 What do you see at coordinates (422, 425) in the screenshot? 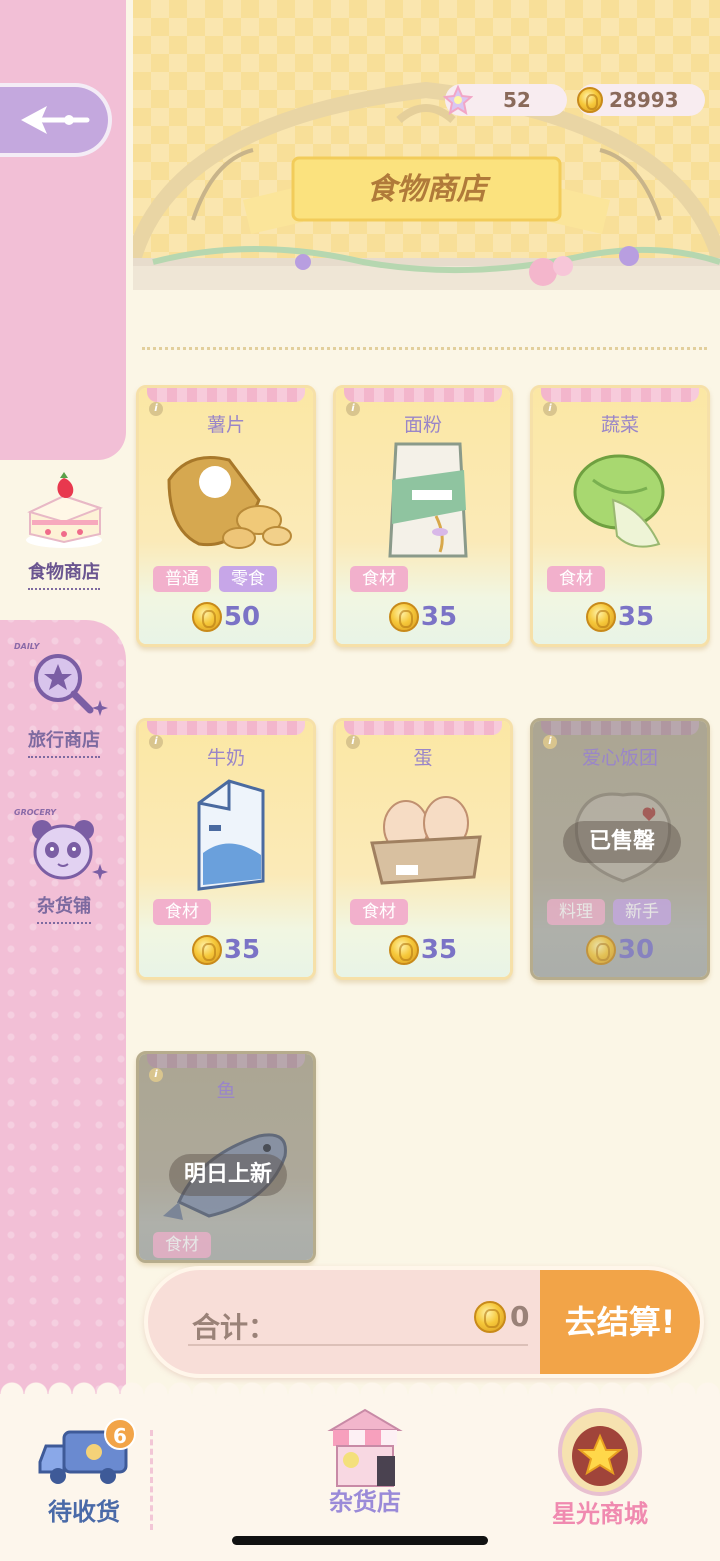
I see `product-name: 面粉` at bounding box center [422, 425].